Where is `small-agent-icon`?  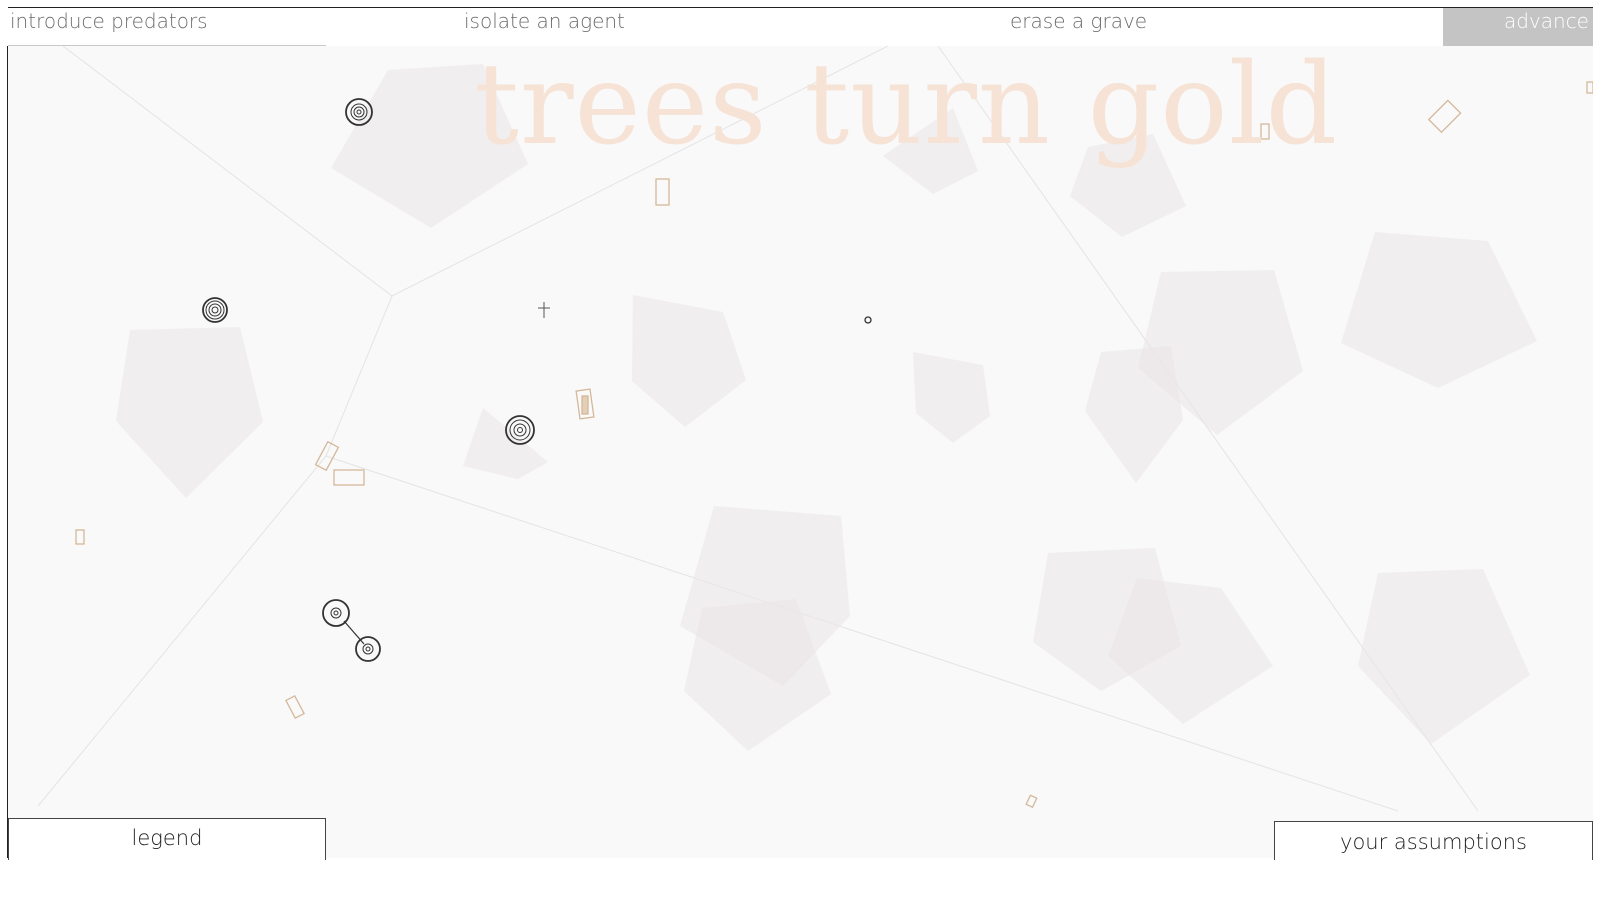 small-agent-icon is located at coordinates (868, 320).